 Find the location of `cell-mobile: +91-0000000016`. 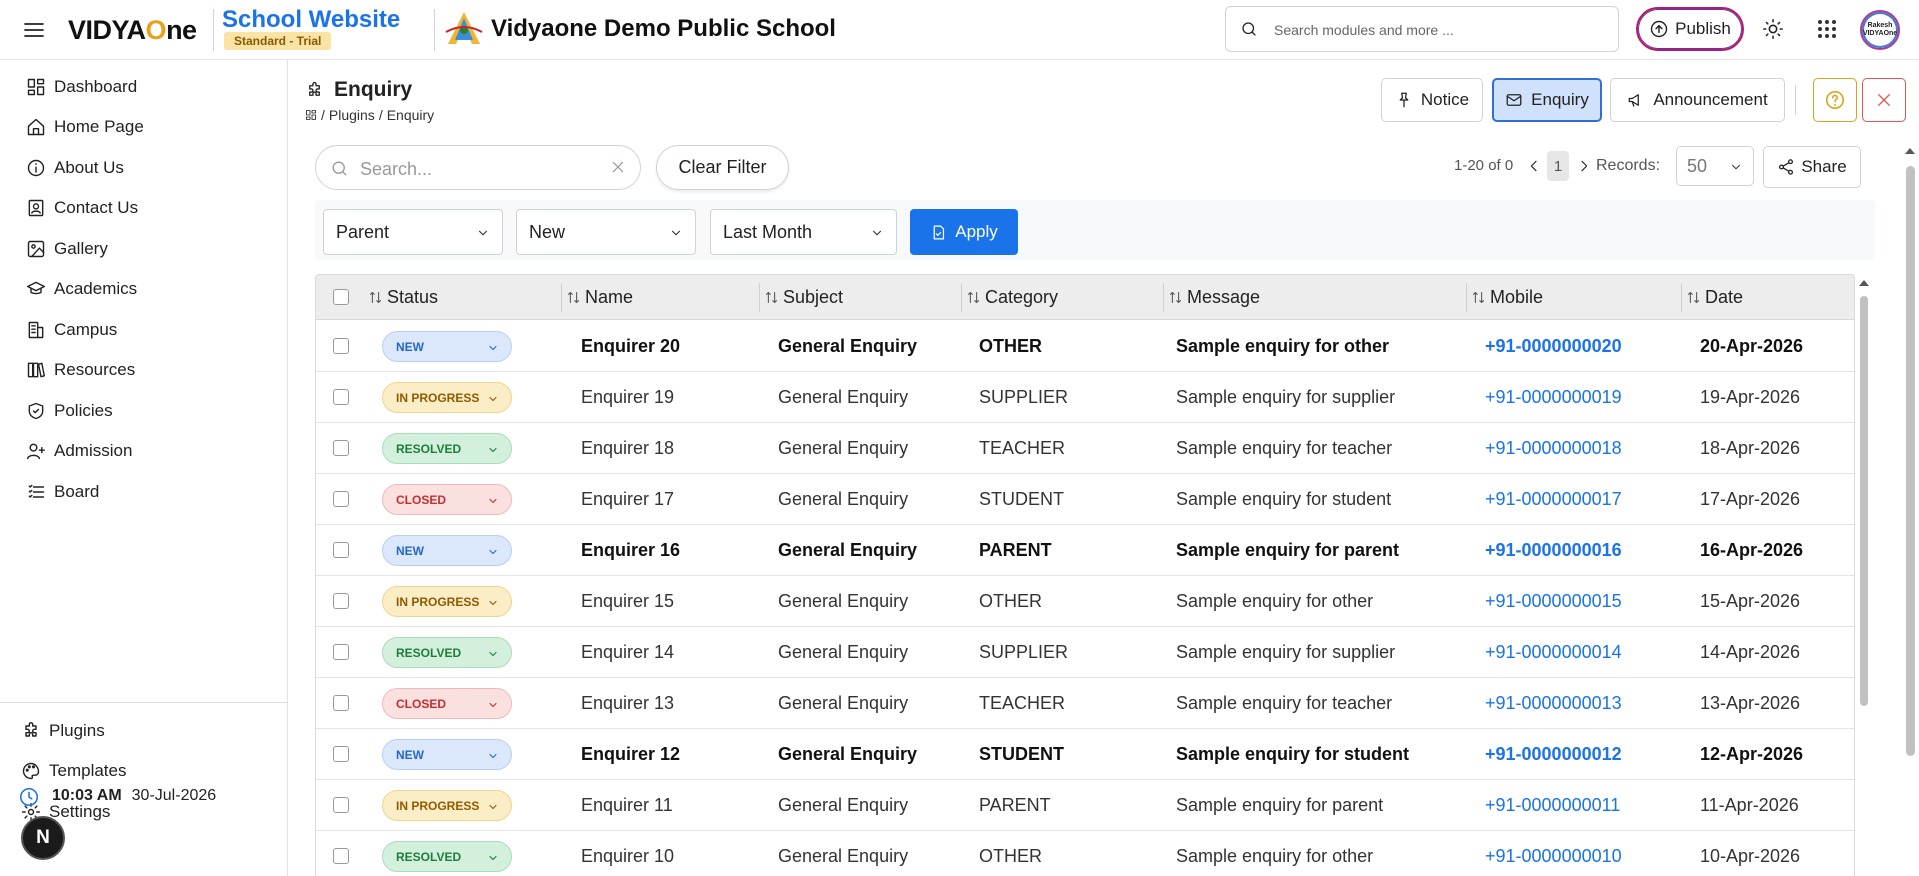

cell-mobile: +91-0000000016 is located at coordinates (1553, 550).